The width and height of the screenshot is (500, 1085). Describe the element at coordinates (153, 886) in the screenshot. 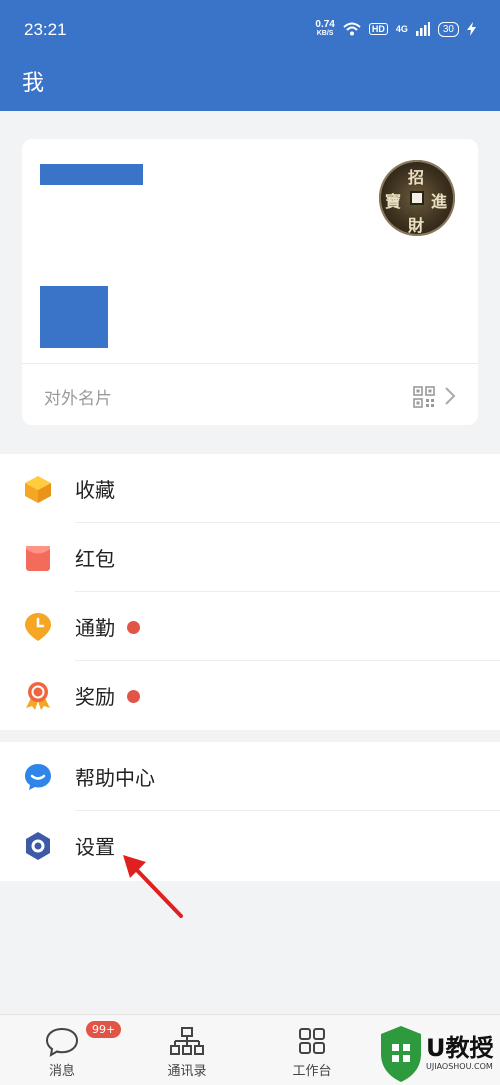

I see `annotation-arrow-icon` at that location.